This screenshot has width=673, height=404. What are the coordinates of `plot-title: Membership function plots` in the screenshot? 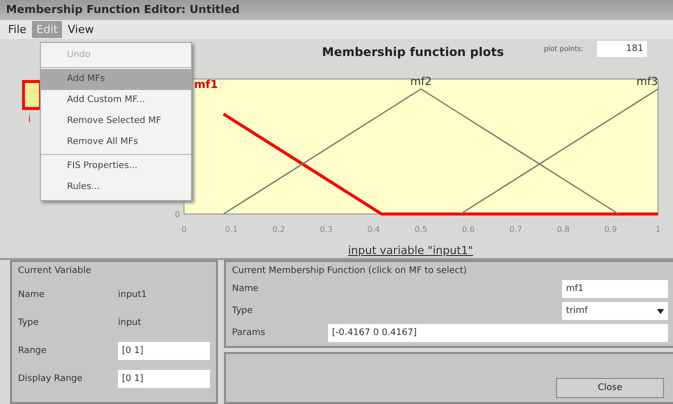 It's located at (413, 52).